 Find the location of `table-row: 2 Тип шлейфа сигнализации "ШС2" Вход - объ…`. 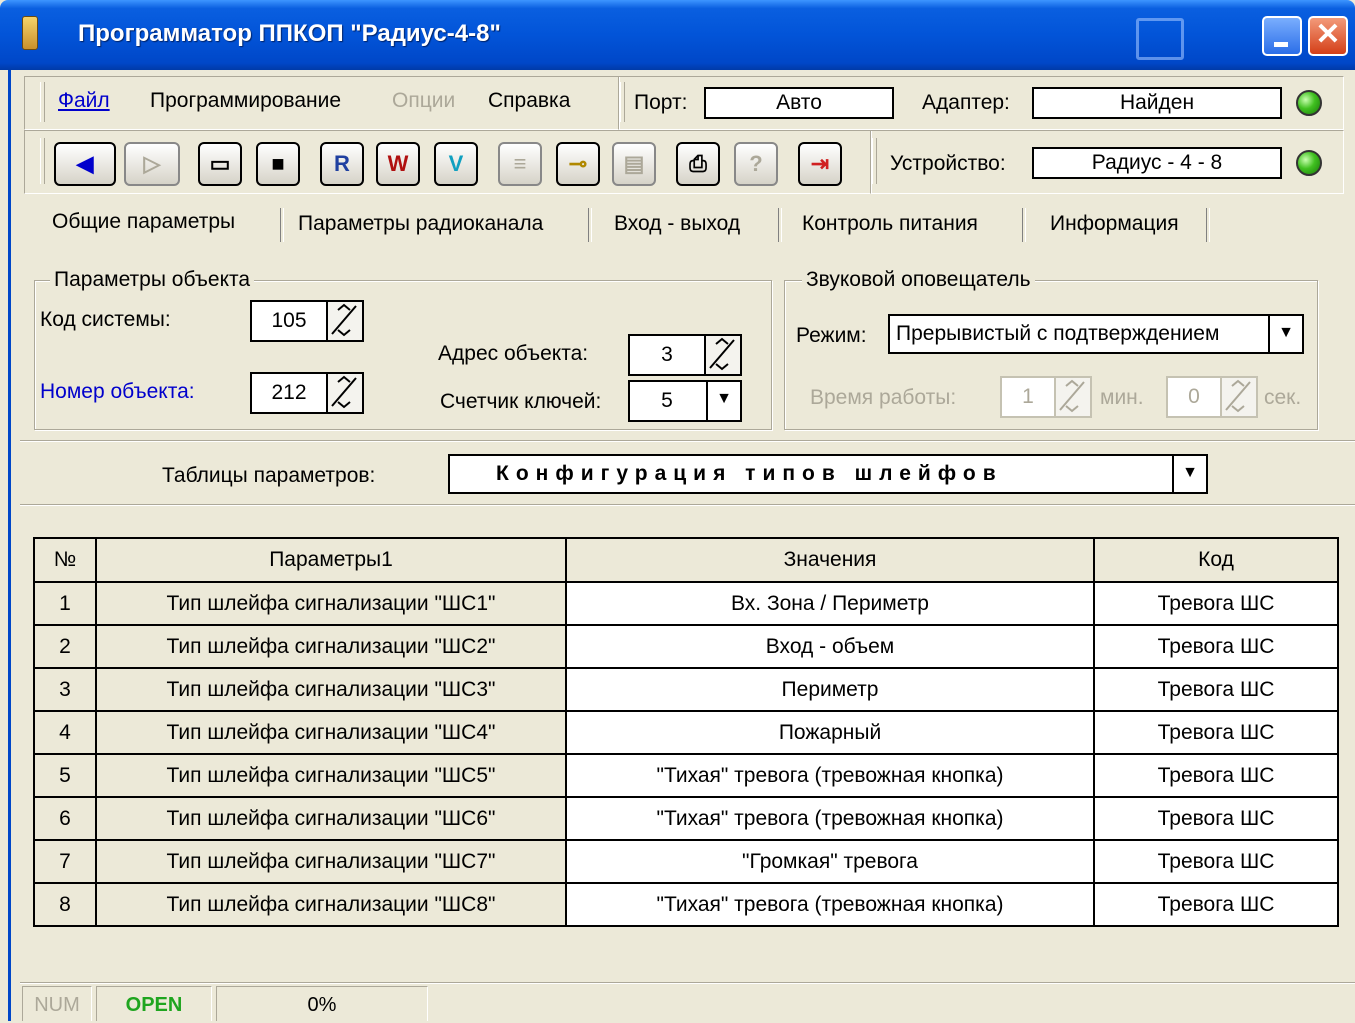

table-row: 2 Тип шлейфа сигнализации "ШС2" Вход - объ… is located at coordinates (686, 646).